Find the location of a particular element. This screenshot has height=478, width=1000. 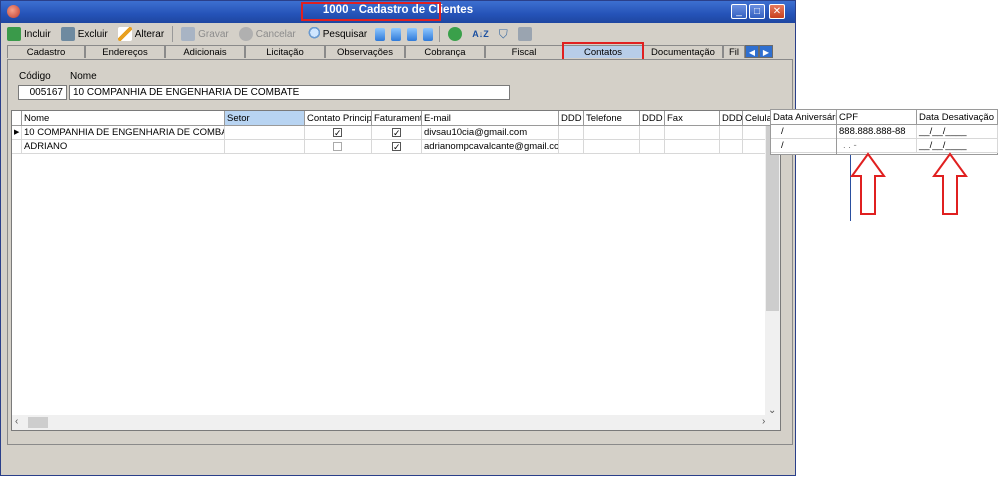

last-record-icon is located at coordinates (428, 34).